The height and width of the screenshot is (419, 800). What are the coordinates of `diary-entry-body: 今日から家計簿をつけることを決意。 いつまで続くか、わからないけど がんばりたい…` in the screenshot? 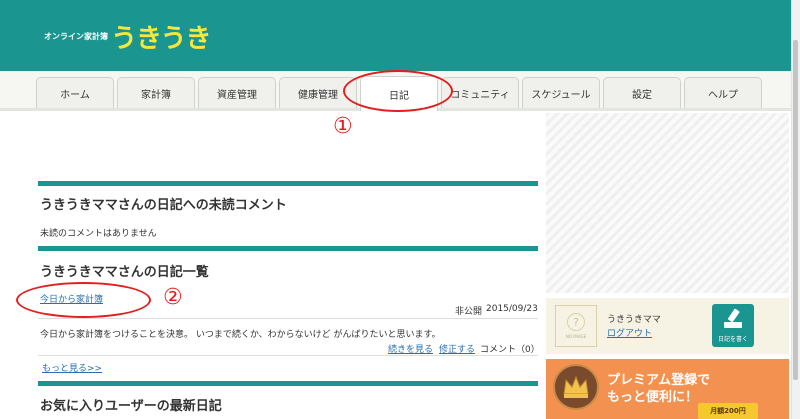 It's located at (240, 335).